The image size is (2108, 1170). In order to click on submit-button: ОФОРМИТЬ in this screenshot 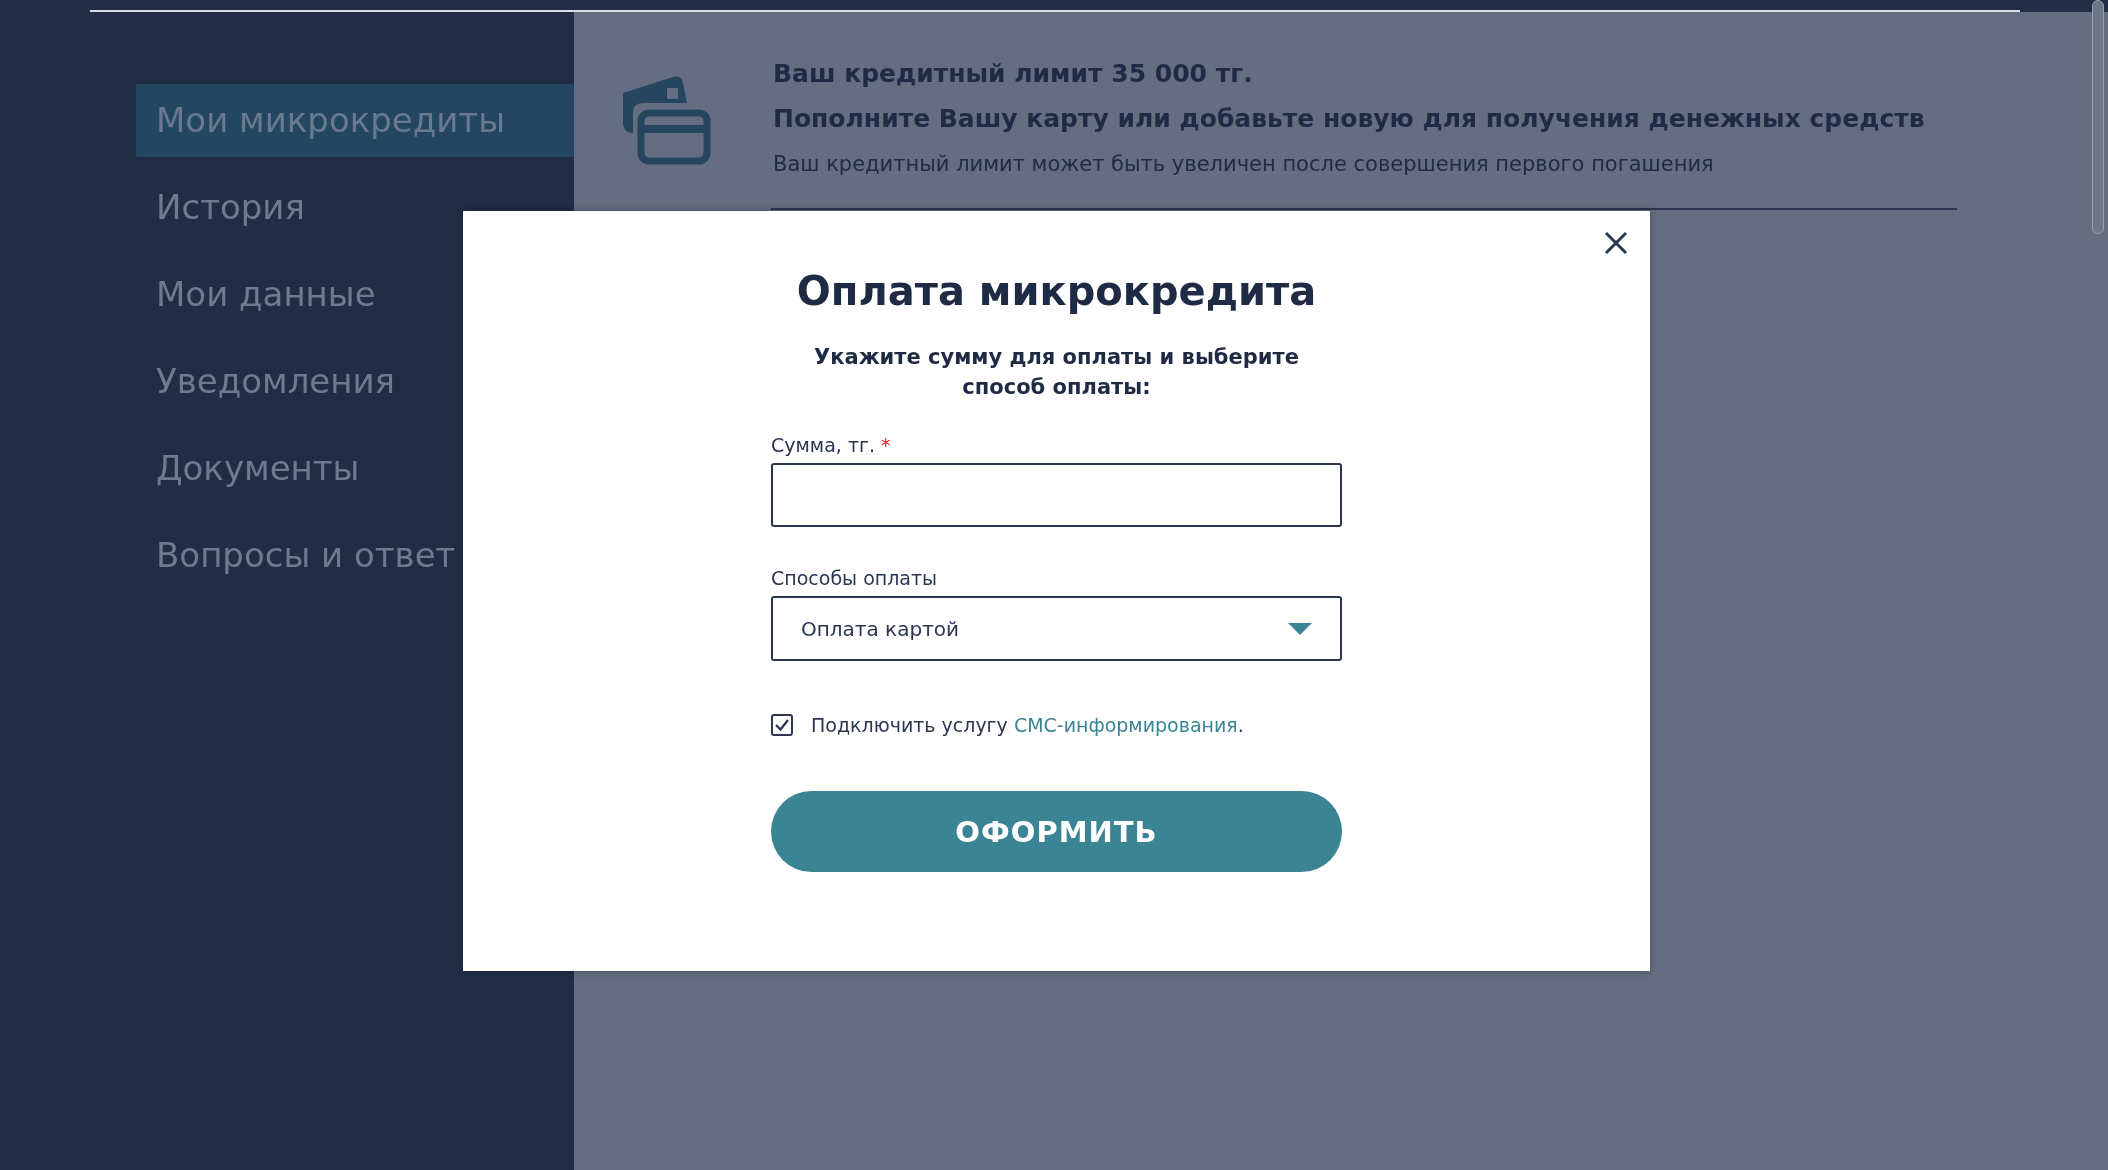, I will do `click(1056, 831)`.